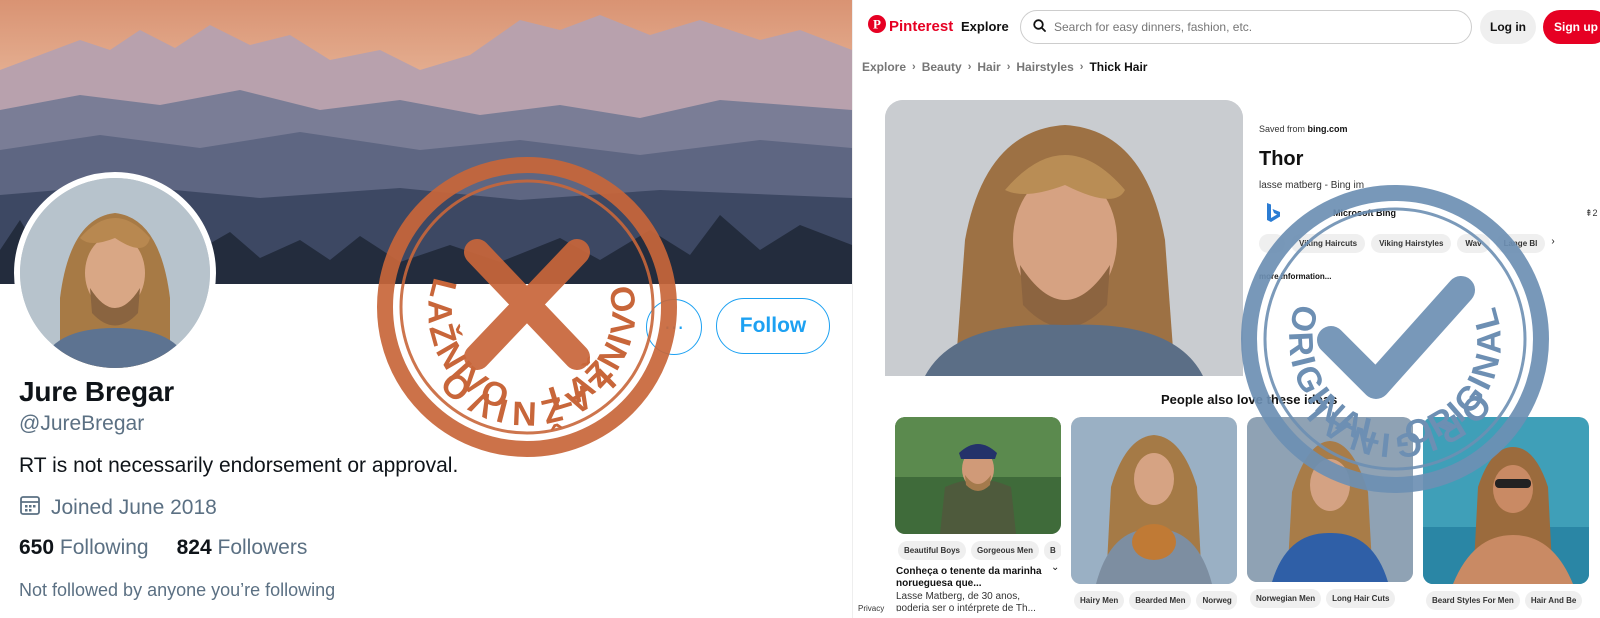  What do you see at coordinates (1064, 238) in the screenshot?
I see `pin-image` at bounding box center [1064, 238].